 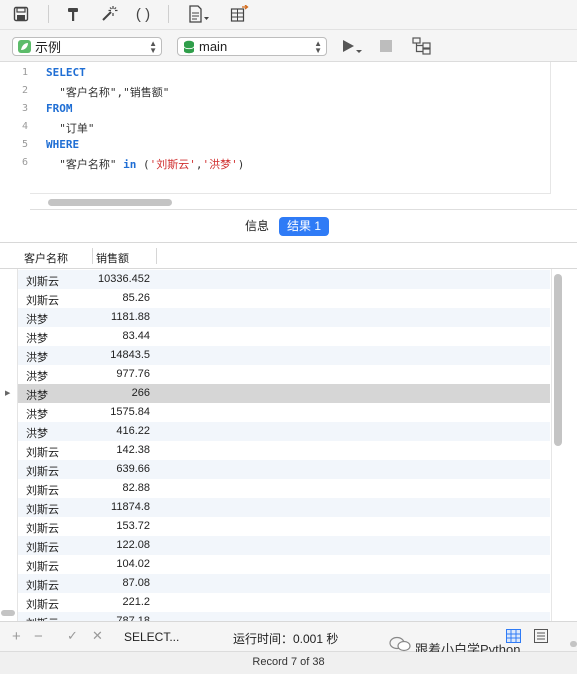 What do you see at coordinates (284, 393) in the screenshot?
I see `table-row: 洪梦 266` at bounding box center [284, 393].